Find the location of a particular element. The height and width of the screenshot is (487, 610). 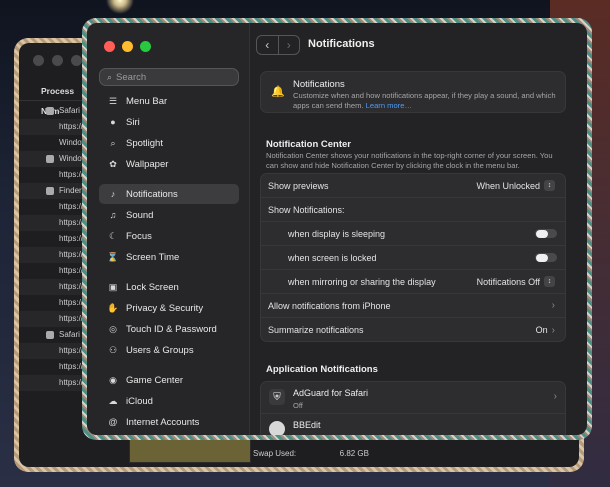

summarize-row: Summarize notifications On › is located at coordinates (413, 330).